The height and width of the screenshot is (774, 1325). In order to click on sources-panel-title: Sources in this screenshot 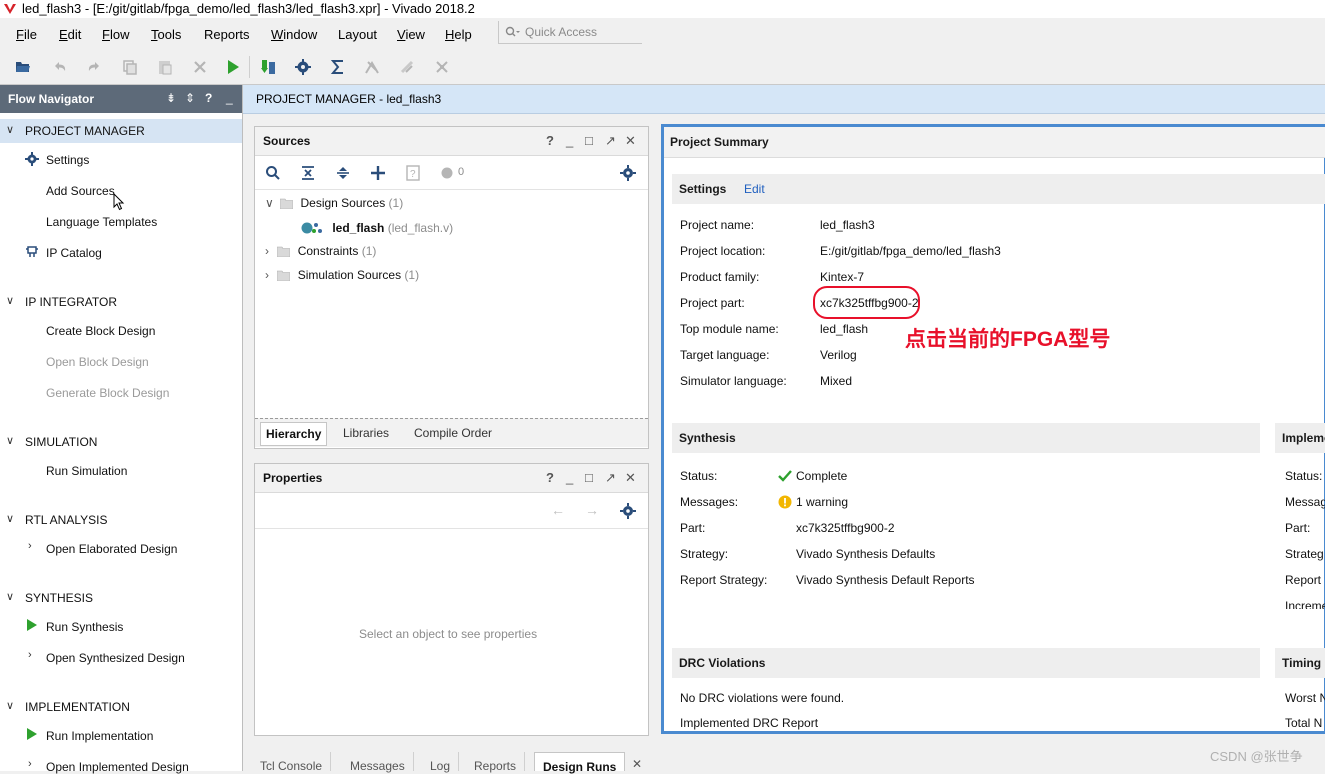, I will do `click(287, 141)`.